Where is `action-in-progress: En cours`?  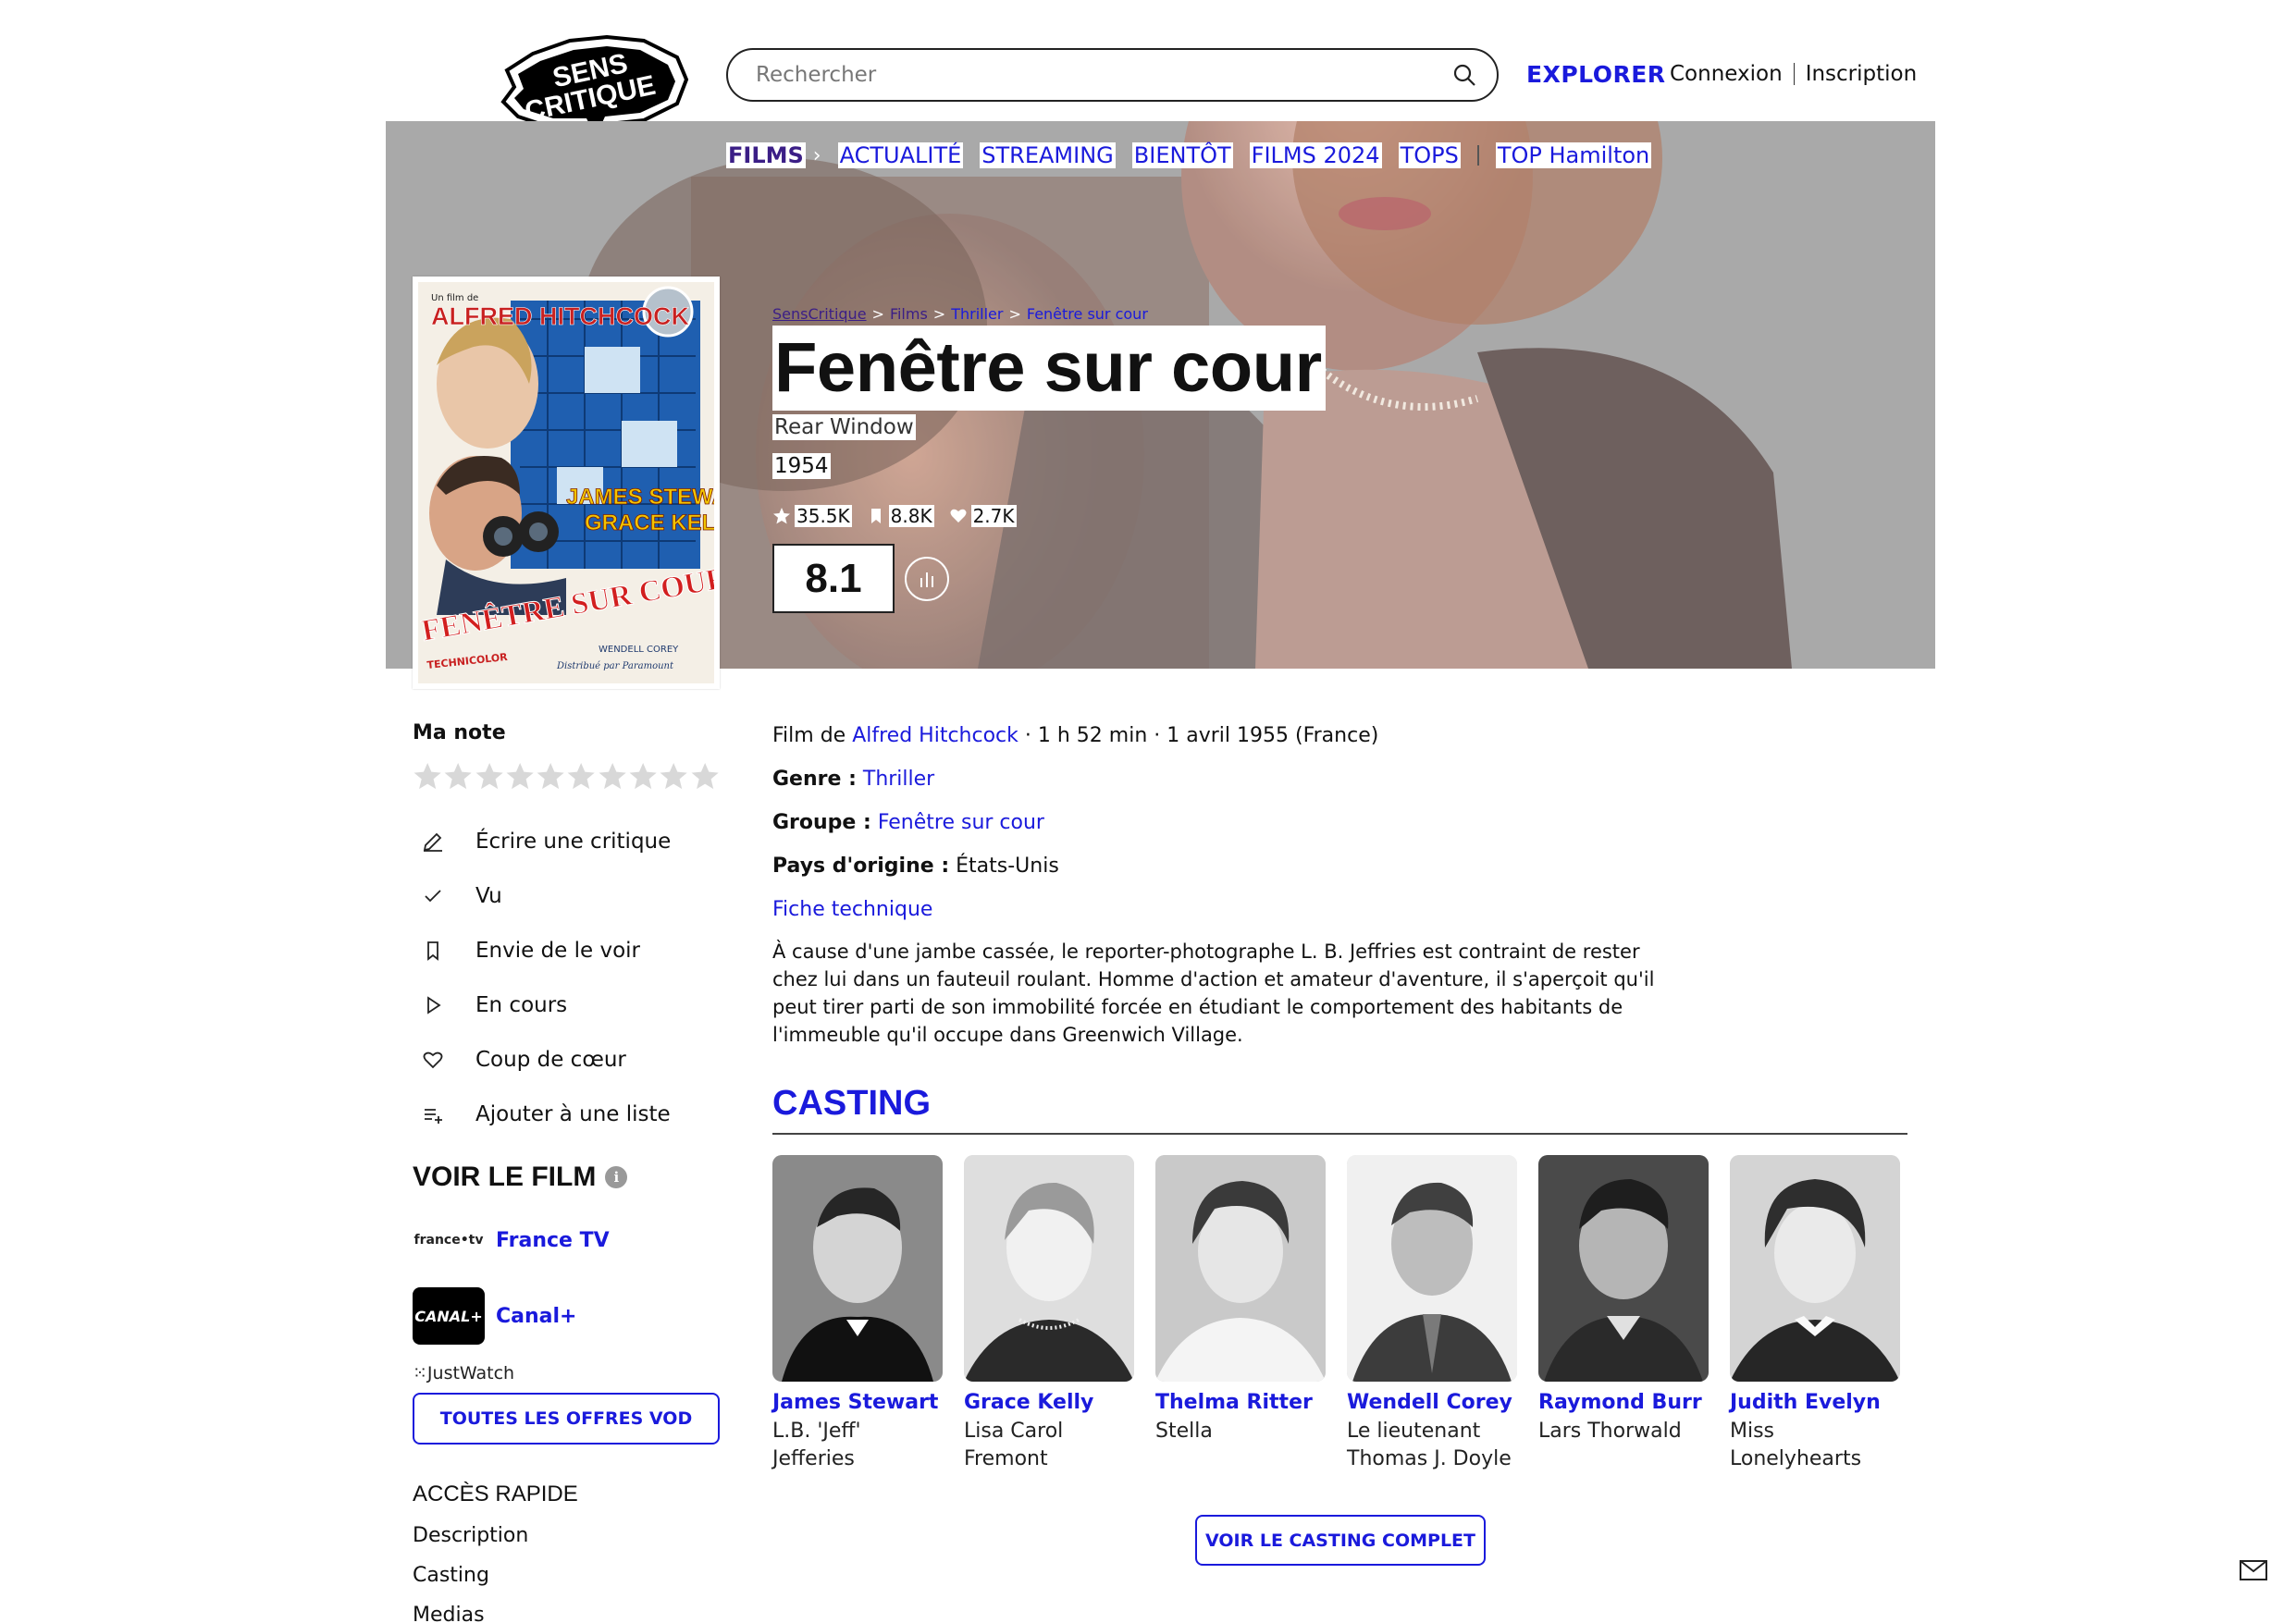 action-in-progress: En cours is located at coordinates (566, 1004).